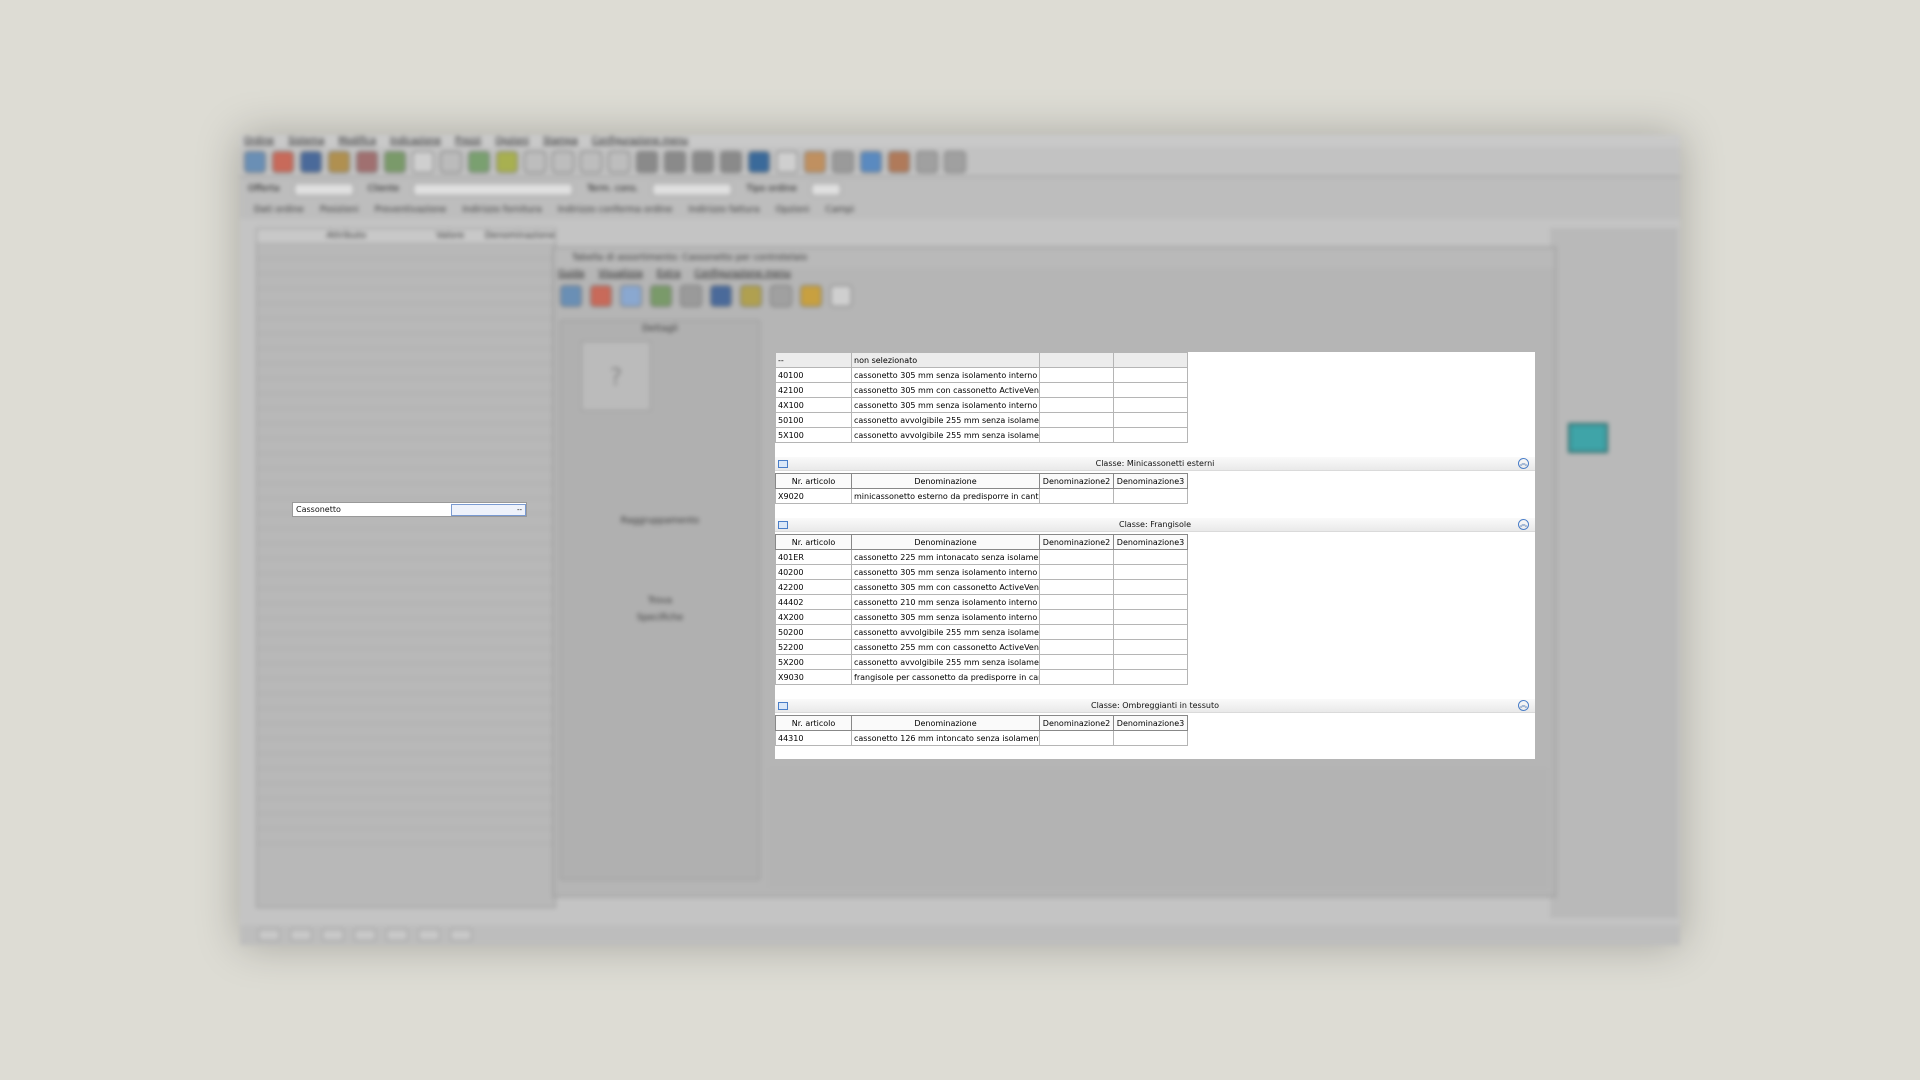  I want to click on edit-icon, so click(507, 161).